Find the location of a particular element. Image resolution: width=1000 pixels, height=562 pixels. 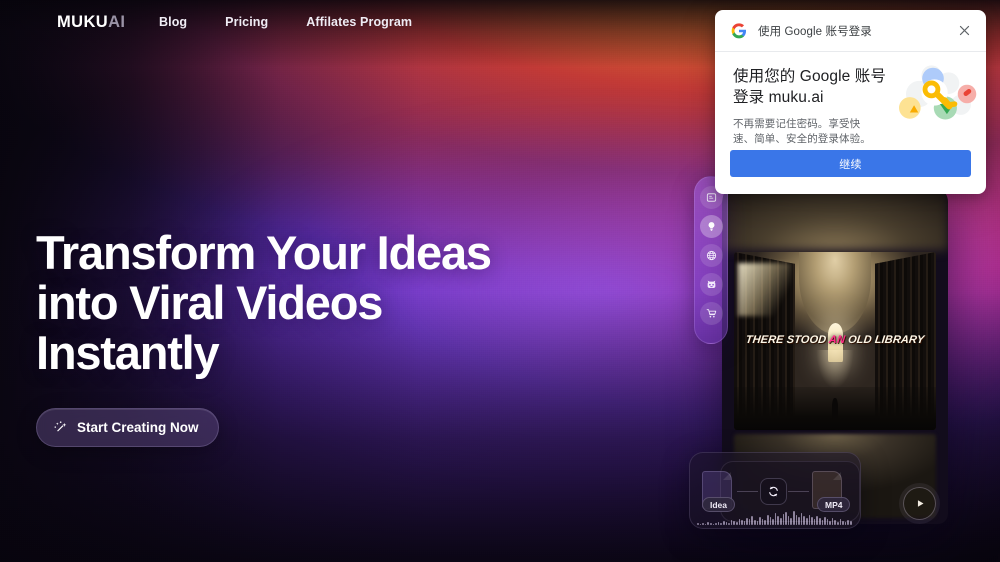

dialog-close-button is located at coordinates (964, 31).